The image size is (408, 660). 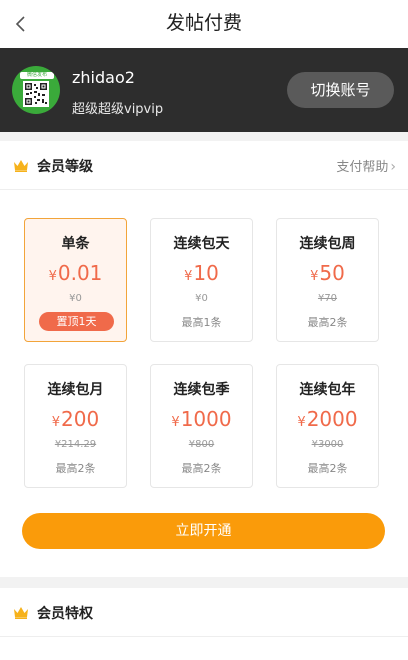 I want to click on plan-price-value: 1000, so click(x=206, y=419).